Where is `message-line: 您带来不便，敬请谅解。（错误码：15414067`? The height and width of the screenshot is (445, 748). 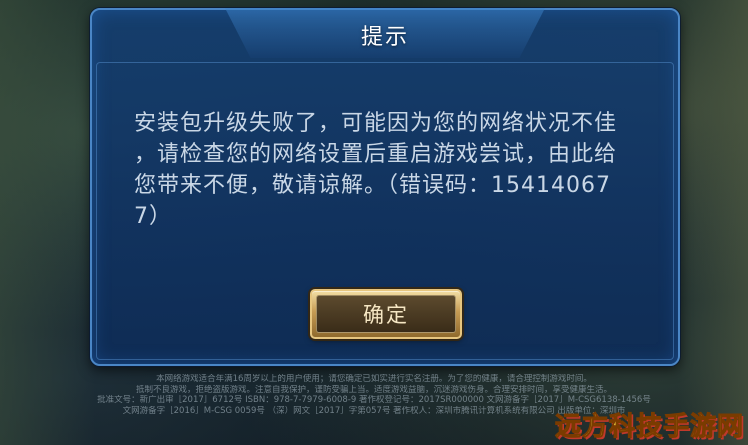 message-line: 您带来不便，敬请谅解。（错误码：15414067 is located at coordinates (372, 185).